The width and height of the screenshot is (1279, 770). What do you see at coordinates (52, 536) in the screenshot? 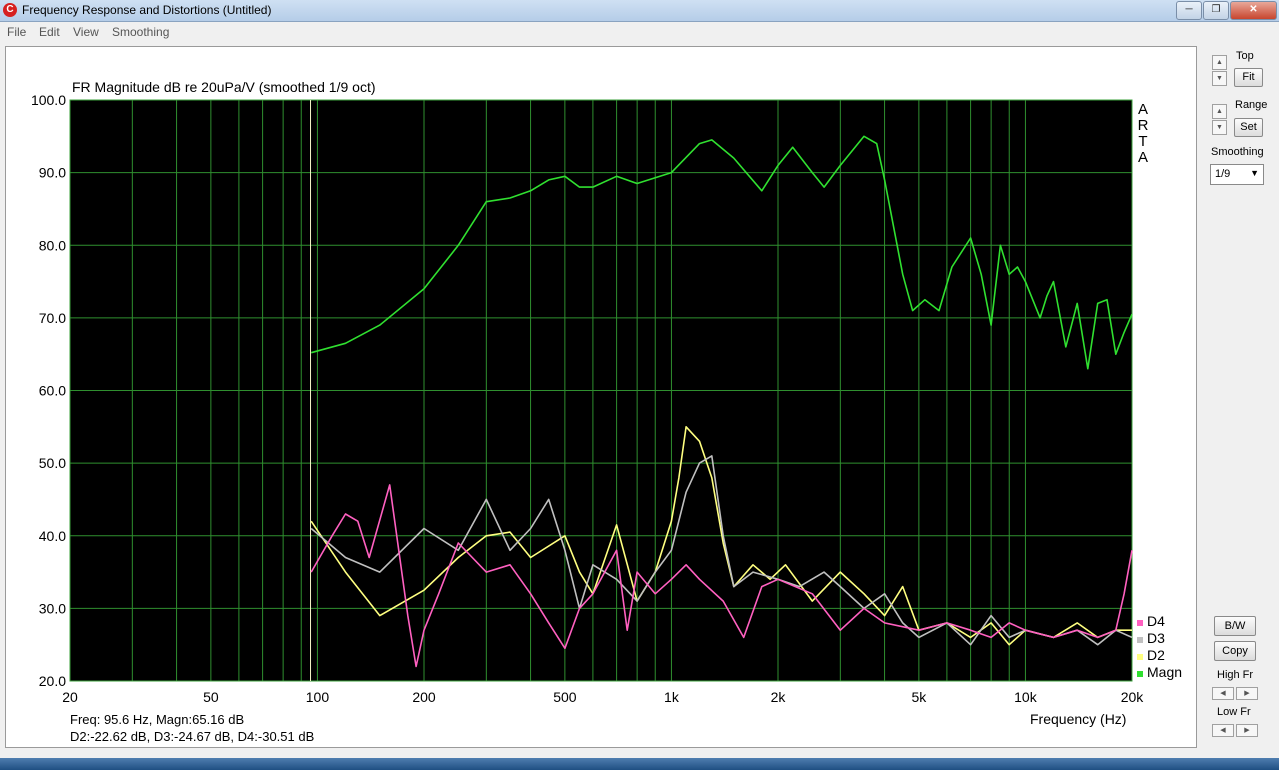
I see `y-tick-label: 40.0` at bounding box center [52, 536].